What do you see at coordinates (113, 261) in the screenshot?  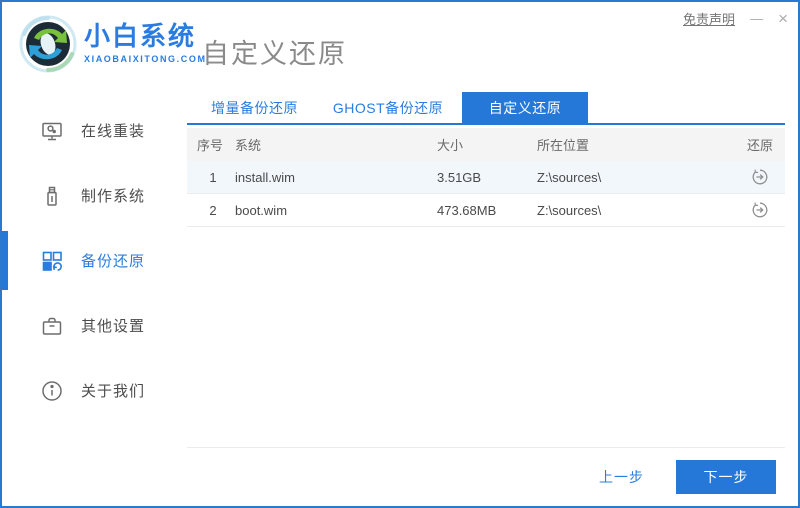 I see `sidebar-item-label: 备份还原` at bounding box center [113, 261].